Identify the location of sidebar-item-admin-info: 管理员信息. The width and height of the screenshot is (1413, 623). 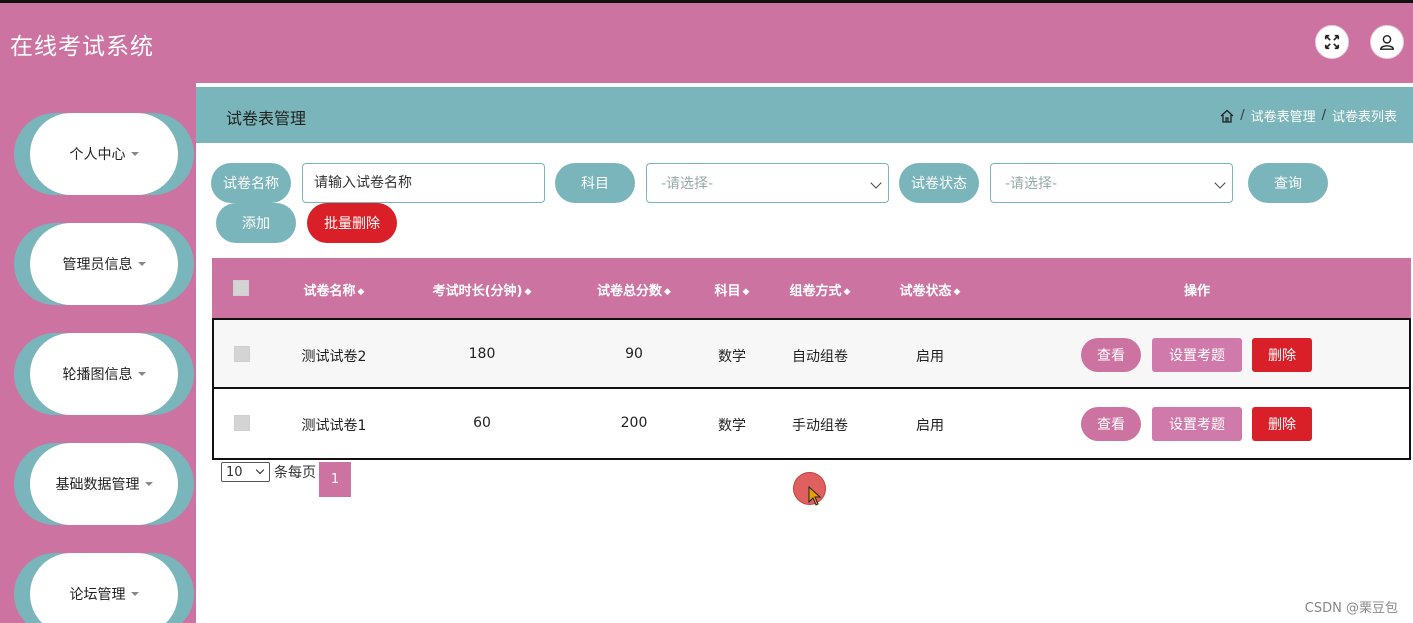
(104, 264).